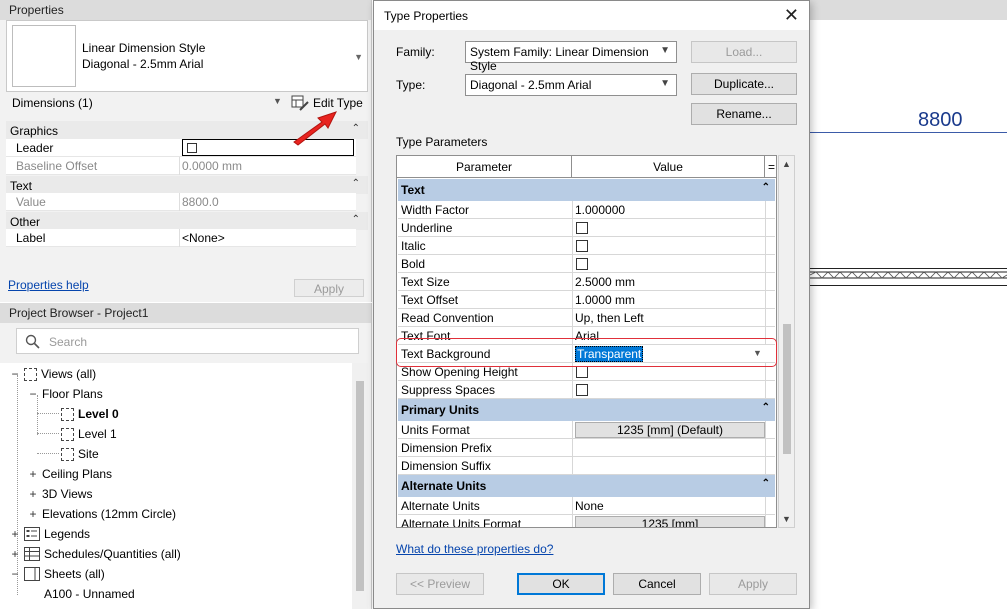 The image size is (1007, 609). Describe the element at coordinates (53, 374) in the screenshot. I see `tree-node-views: − Views (all)` at that location.